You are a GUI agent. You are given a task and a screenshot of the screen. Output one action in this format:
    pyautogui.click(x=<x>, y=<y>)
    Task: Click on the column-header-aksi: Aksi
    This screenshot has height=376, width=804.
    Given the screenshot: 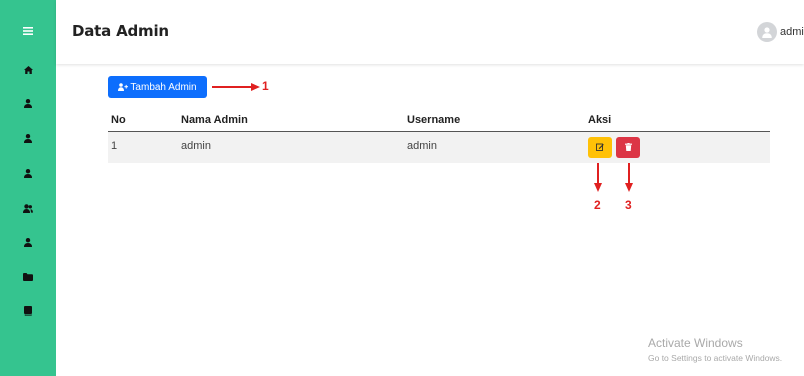 What is the action you would take?
    pyautogui.click(x=679, y=121)
    